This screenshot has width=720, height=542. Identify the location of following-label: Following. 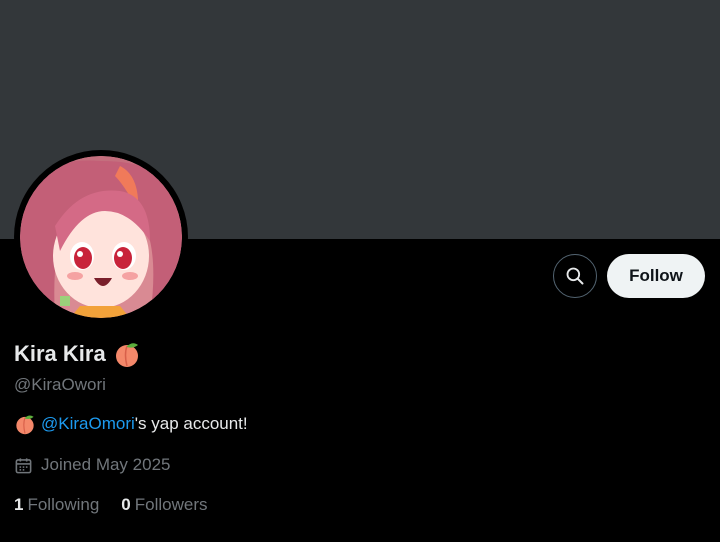
(63, 504).